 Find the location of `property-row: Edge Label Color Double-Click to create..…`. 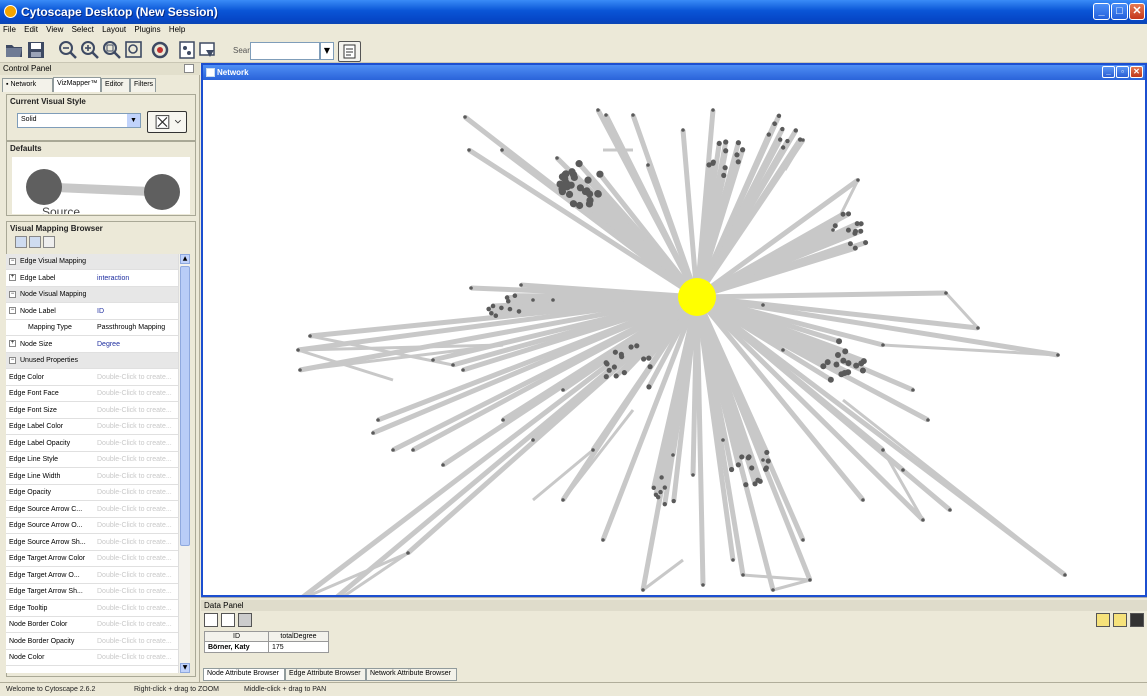

property-row: Edge Label Color Double-Click to create..… is located at coordinates (94, 427).